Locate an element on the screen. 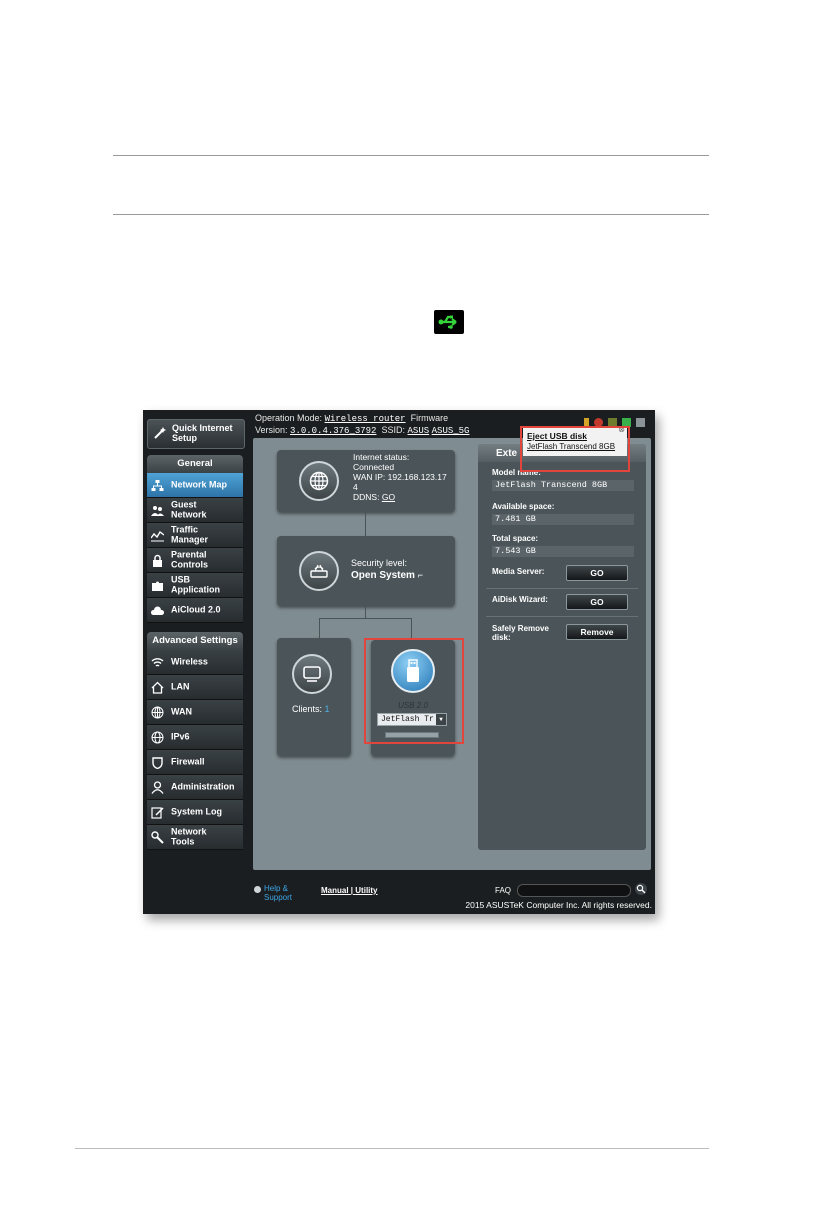  sidebar-item-network-tools: Network Tools is located at coordinates (195, 837).